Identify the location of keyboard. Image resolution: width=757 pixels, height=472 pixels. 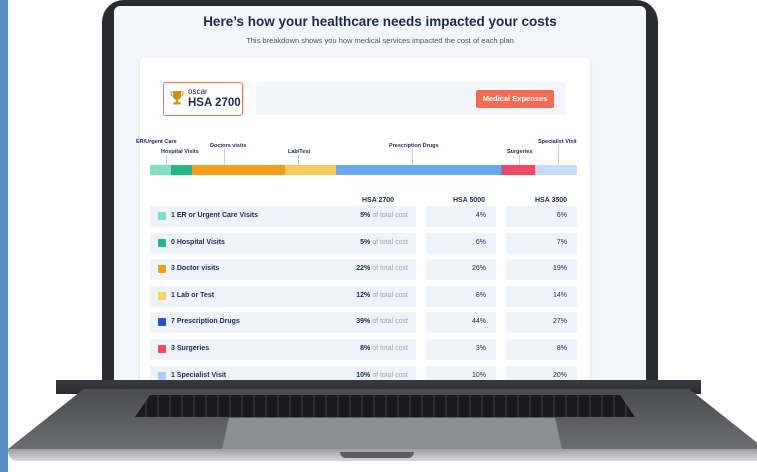
(385, 406).